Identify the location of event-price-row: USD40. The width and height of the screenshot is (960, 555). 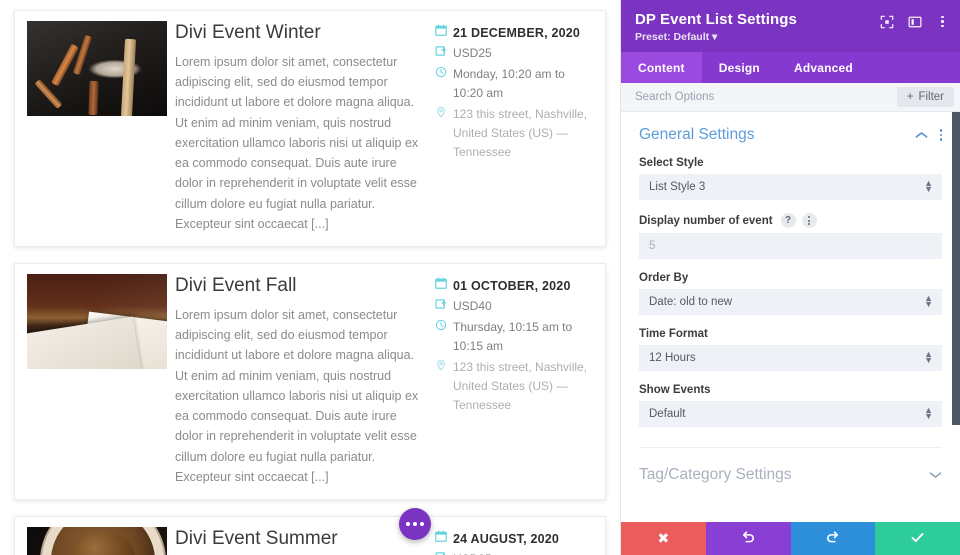
(514, 306).